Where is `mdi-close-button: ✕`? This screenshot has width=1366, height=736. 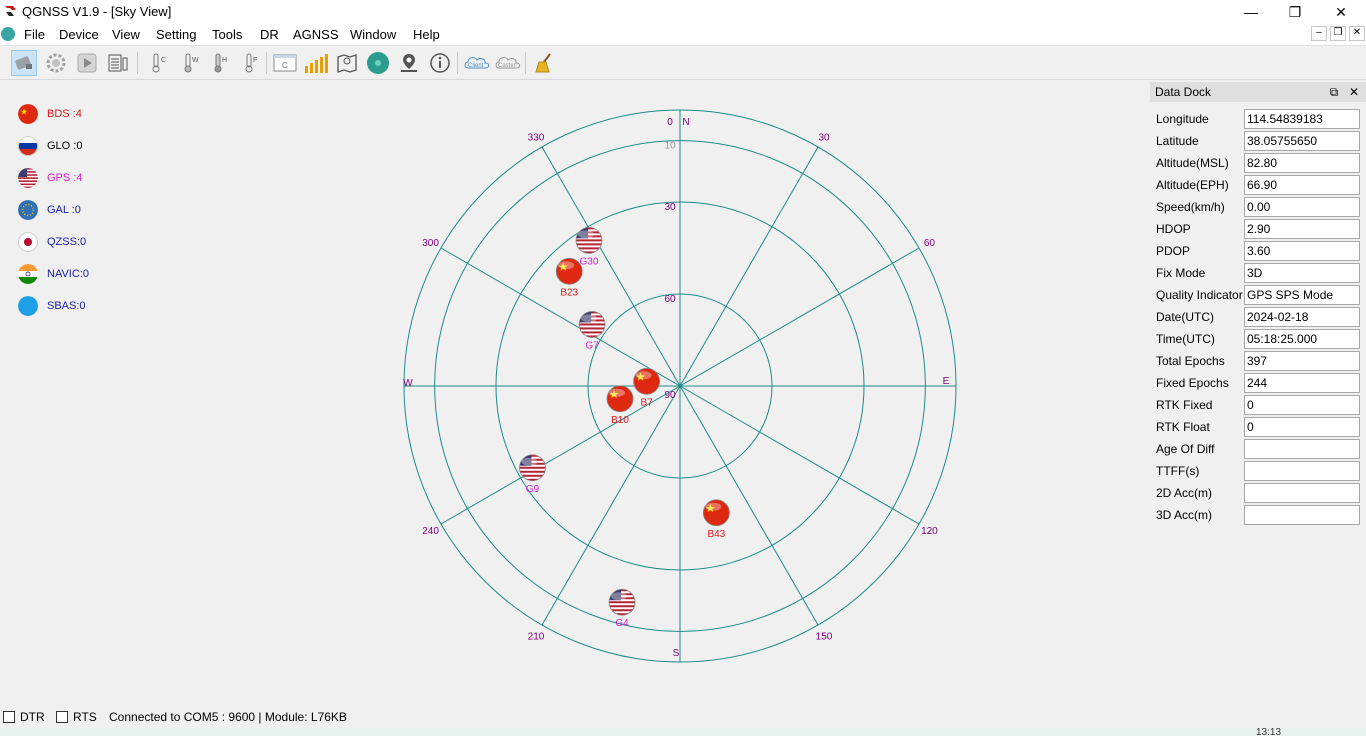 mdi-close-button: ✕ is located at coordinates (1357, 33).